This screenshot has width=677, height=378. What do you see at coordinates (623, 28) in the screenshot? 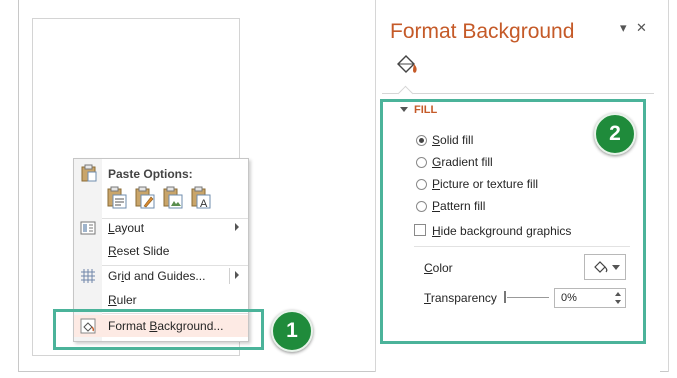
I see `pane-options-dropdown-icon: ▾` at bounding box center [623, 28].